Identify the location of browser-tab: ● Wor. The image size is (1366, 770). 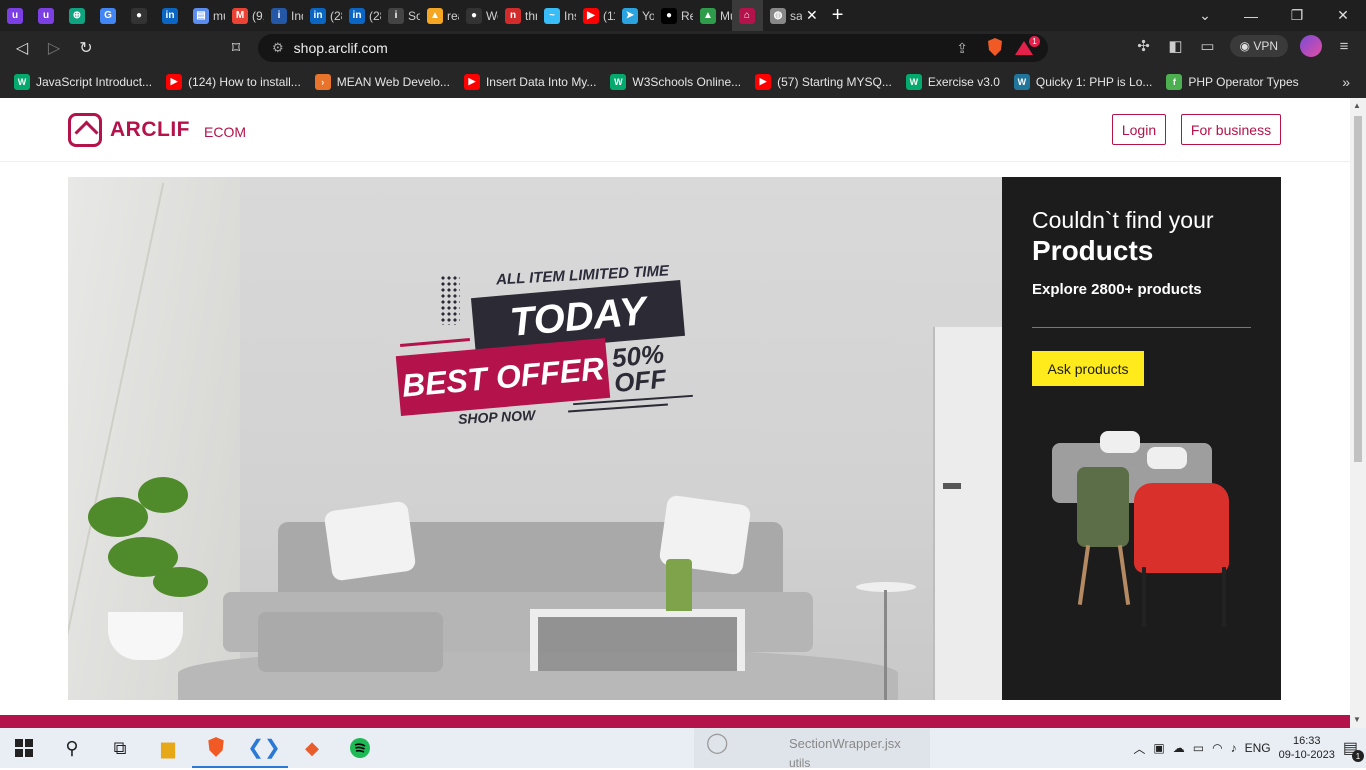
(478, 15).